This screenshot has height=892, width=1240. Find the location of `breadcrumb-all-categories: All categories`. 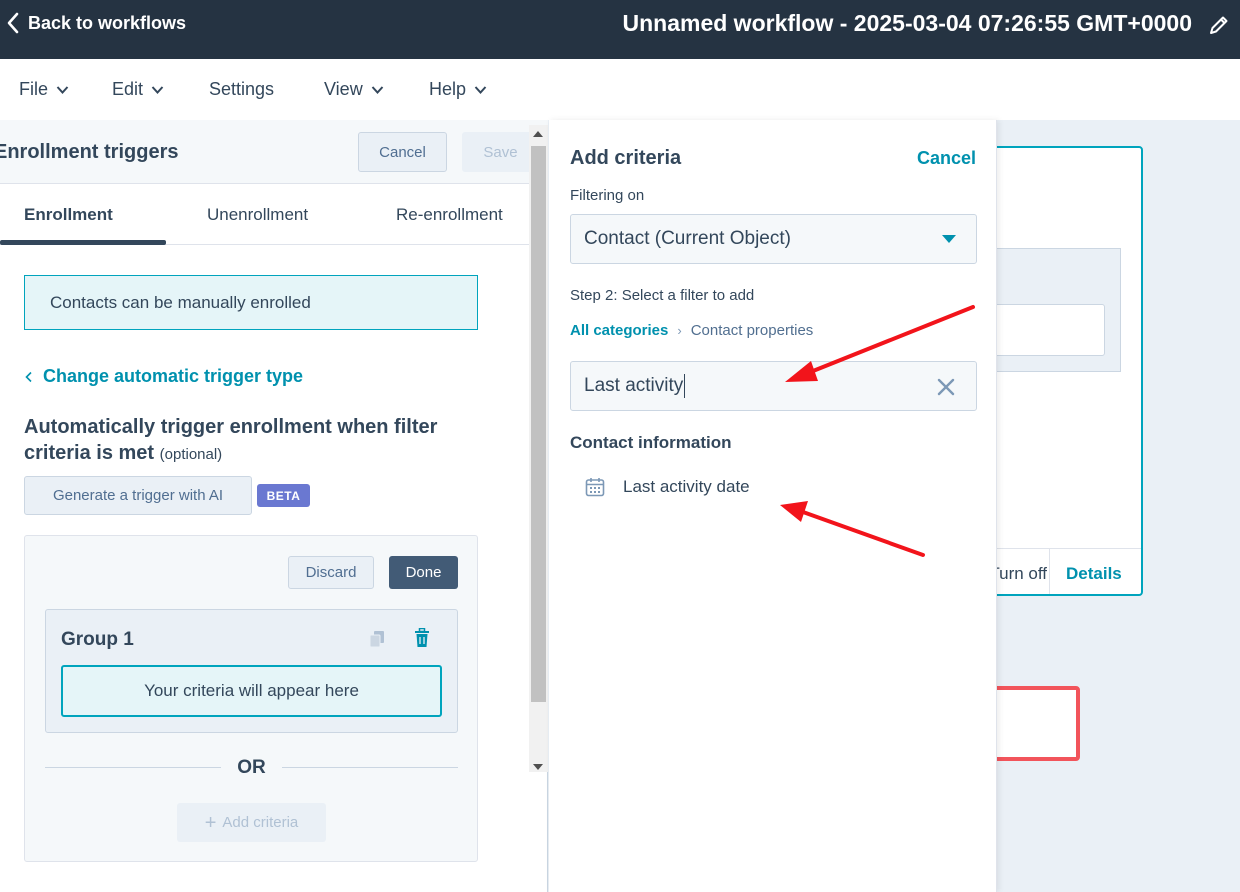

breadcrumb-all-categories: All categories is located at coordinates (619, 330).